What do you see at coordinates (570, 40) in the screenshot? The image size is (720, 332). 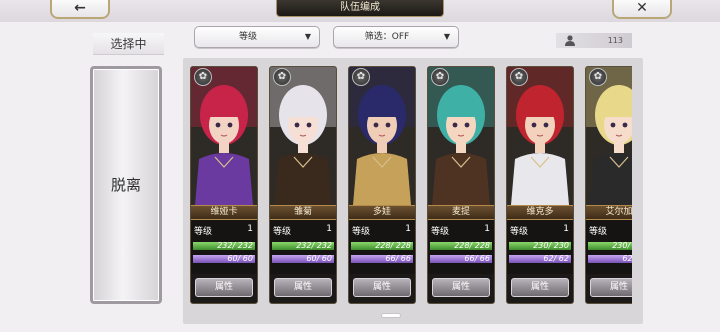 I see `person-icon` at bounding box center [570, 40].